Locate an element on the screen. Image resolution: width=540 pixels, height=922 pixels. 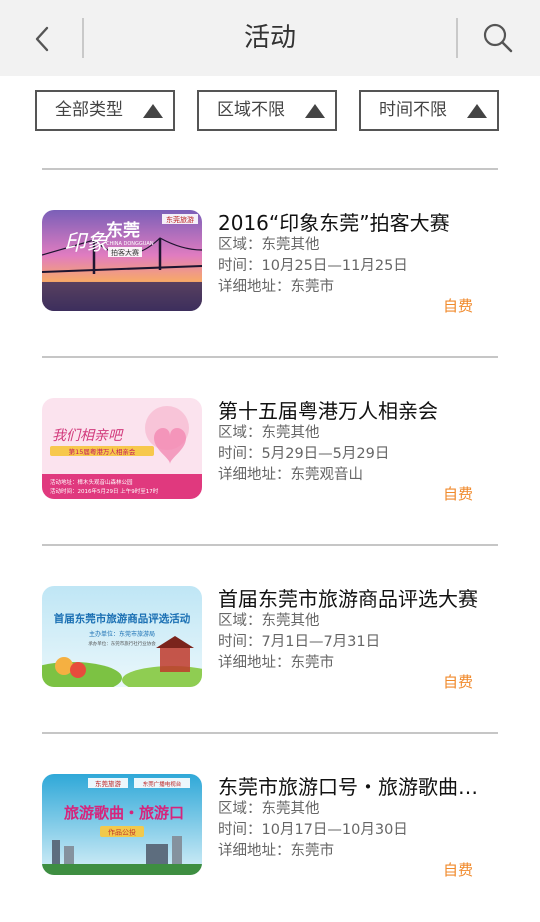
event-title: 第十五届粤港万人相亲会 is located at coordinates (328, 411).